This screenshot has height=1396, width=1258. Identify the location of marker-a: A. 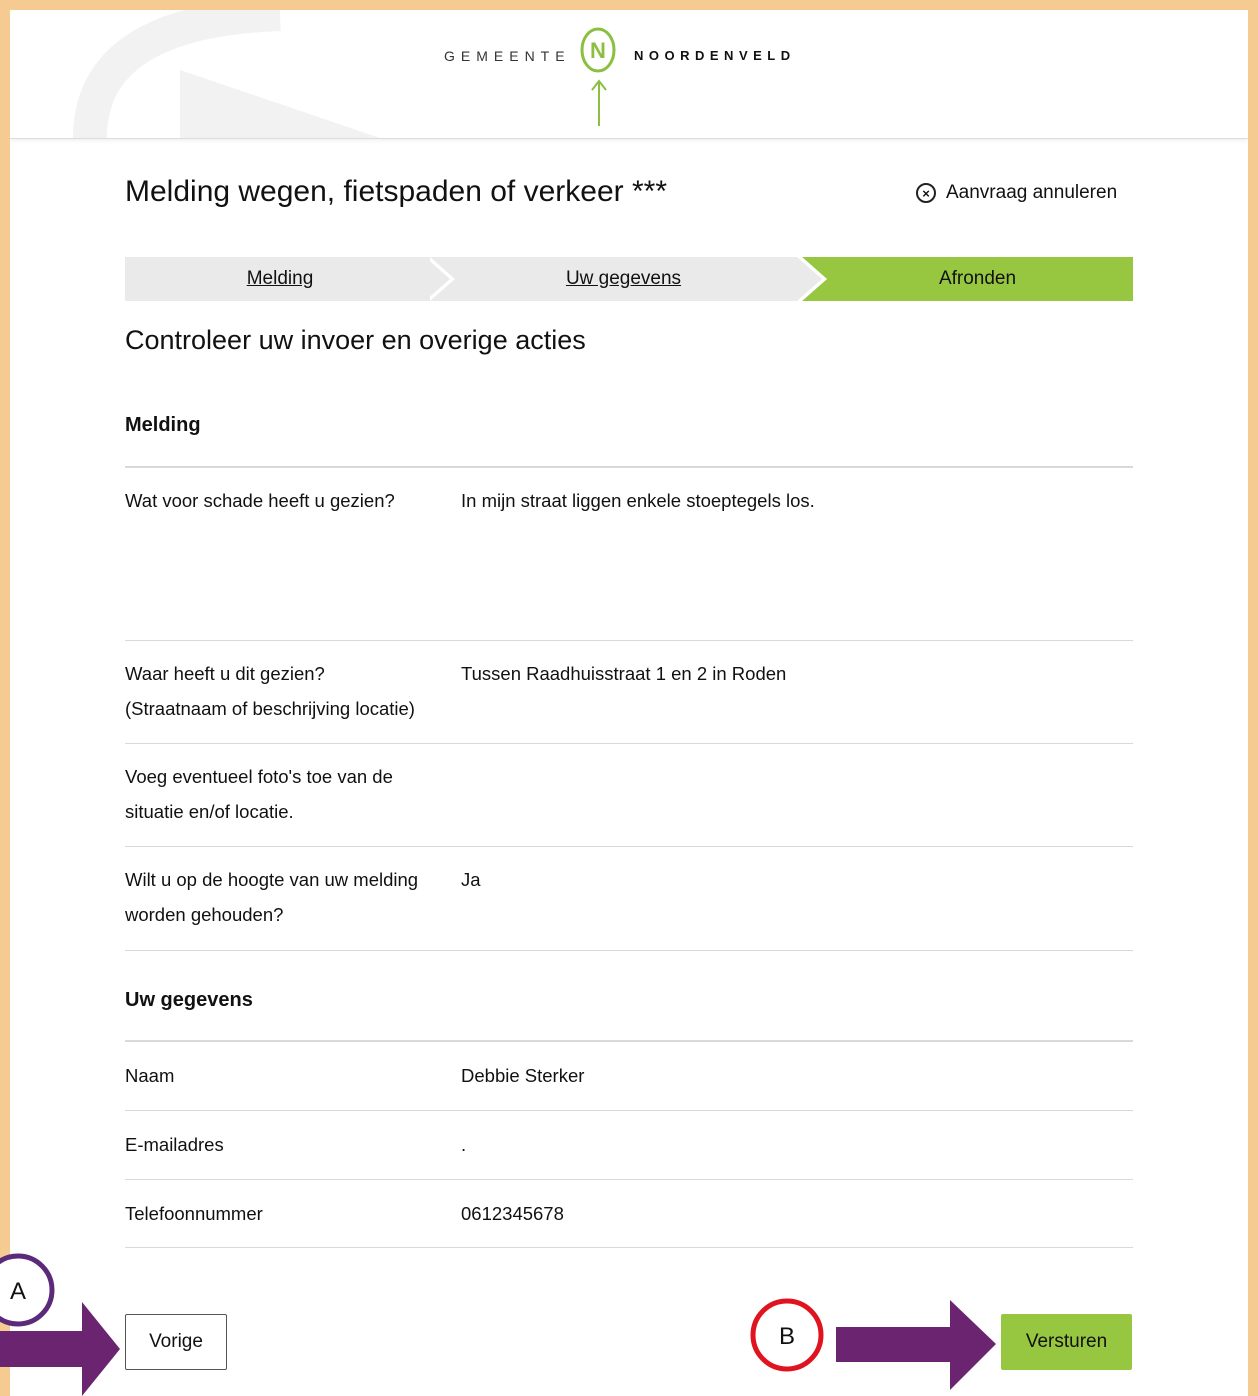
(27, 1290).